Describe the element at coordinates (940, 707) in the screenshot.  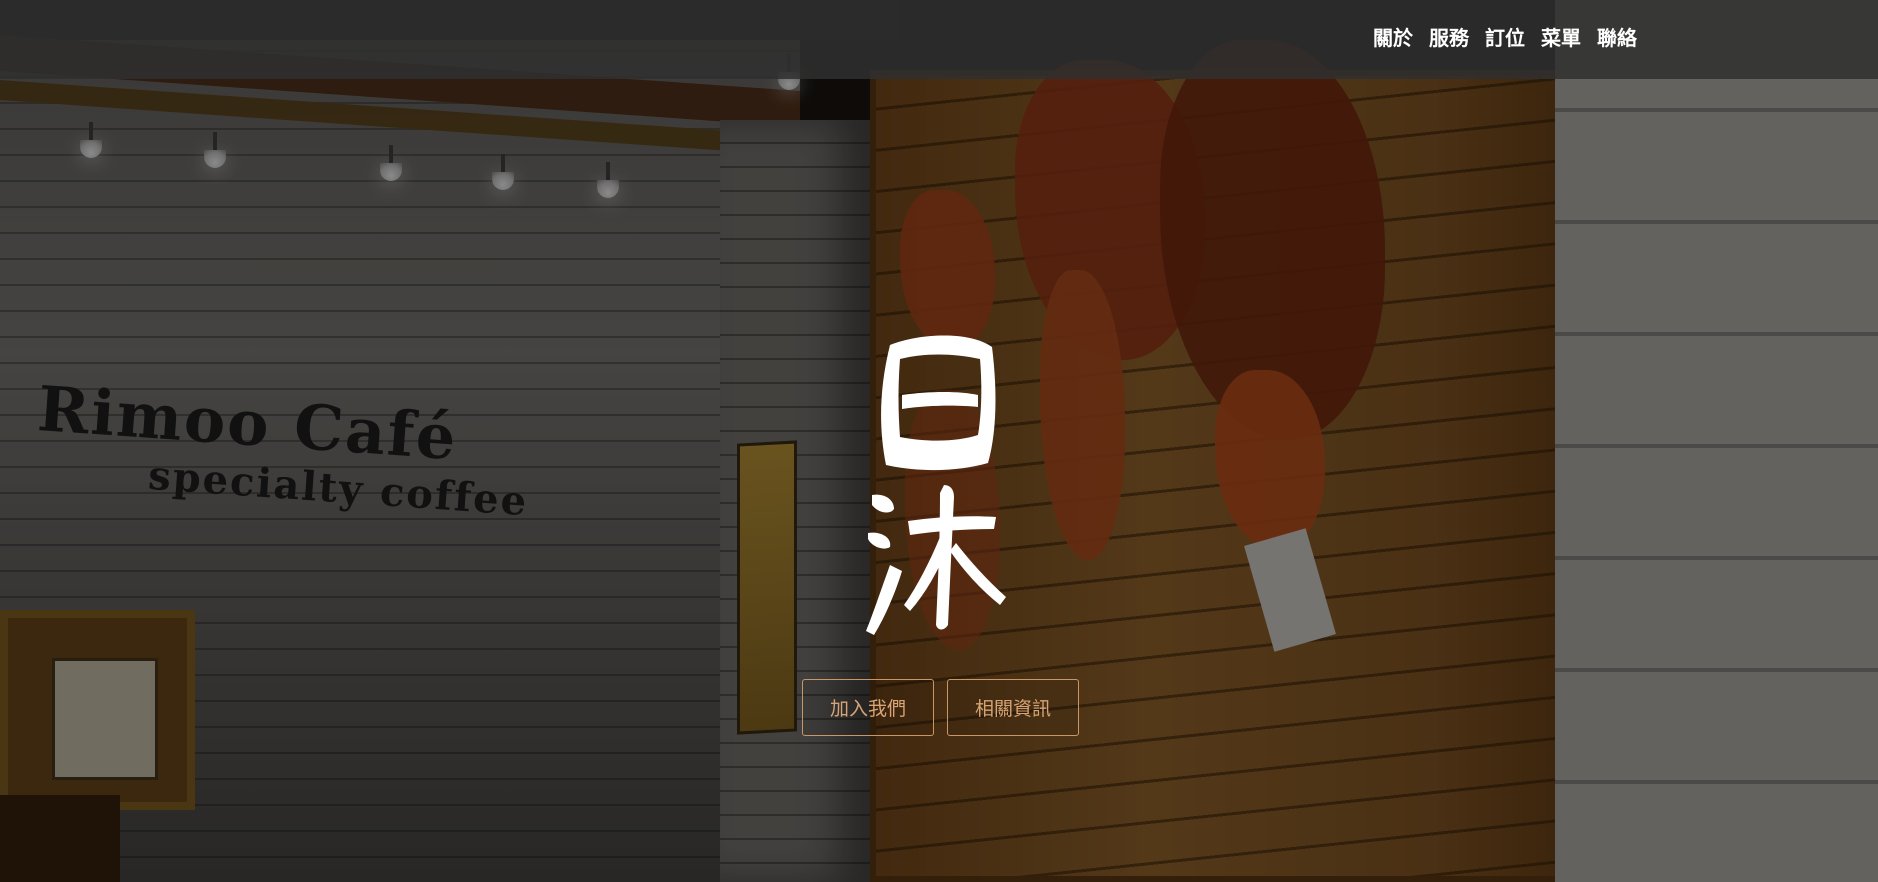
I see `hero-buttons: 加入我們 相關資訊` at that location.